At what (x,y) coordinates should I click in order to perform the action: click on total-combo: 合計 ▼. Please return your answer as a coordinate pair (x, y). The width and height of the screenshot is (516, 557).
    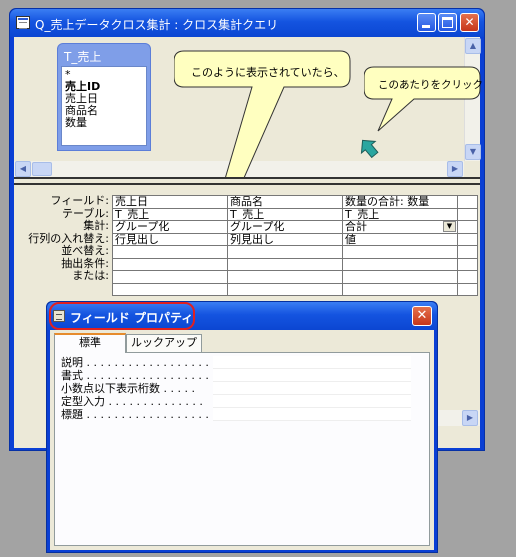
    Looking at the image, I should click on (400, 227).